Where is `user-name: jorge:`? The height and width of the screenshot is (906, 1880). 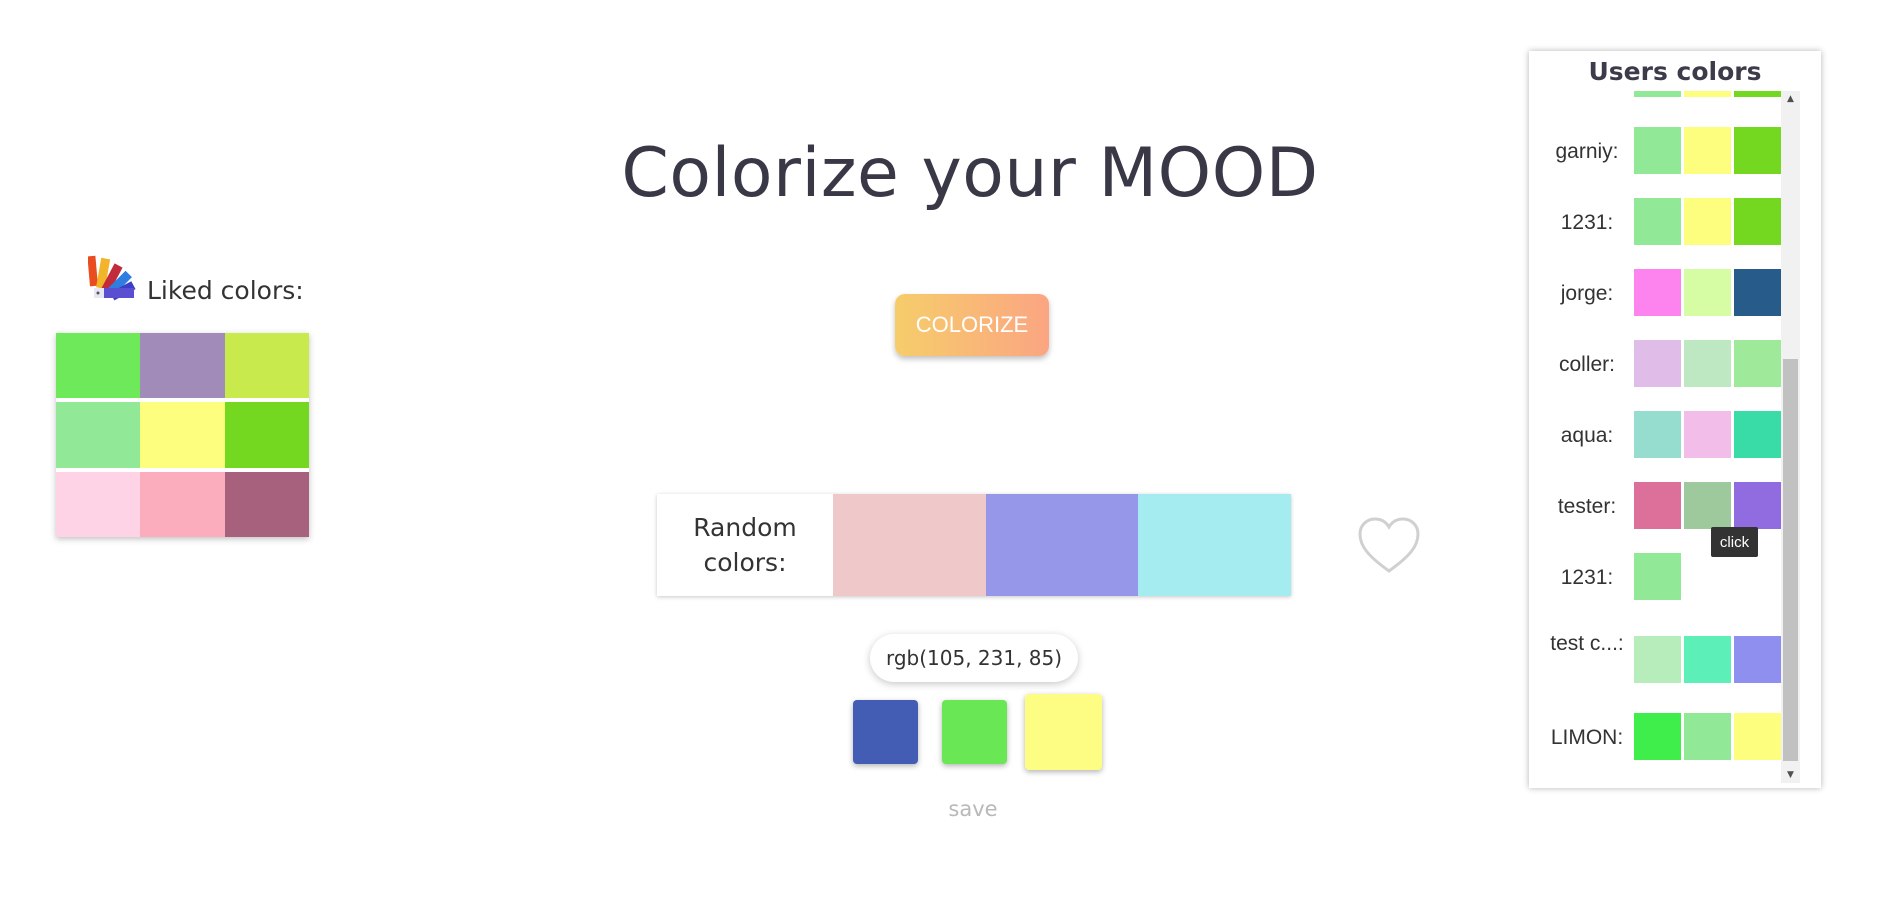
user-name: jorge: is located at coordinates (1587, 293).